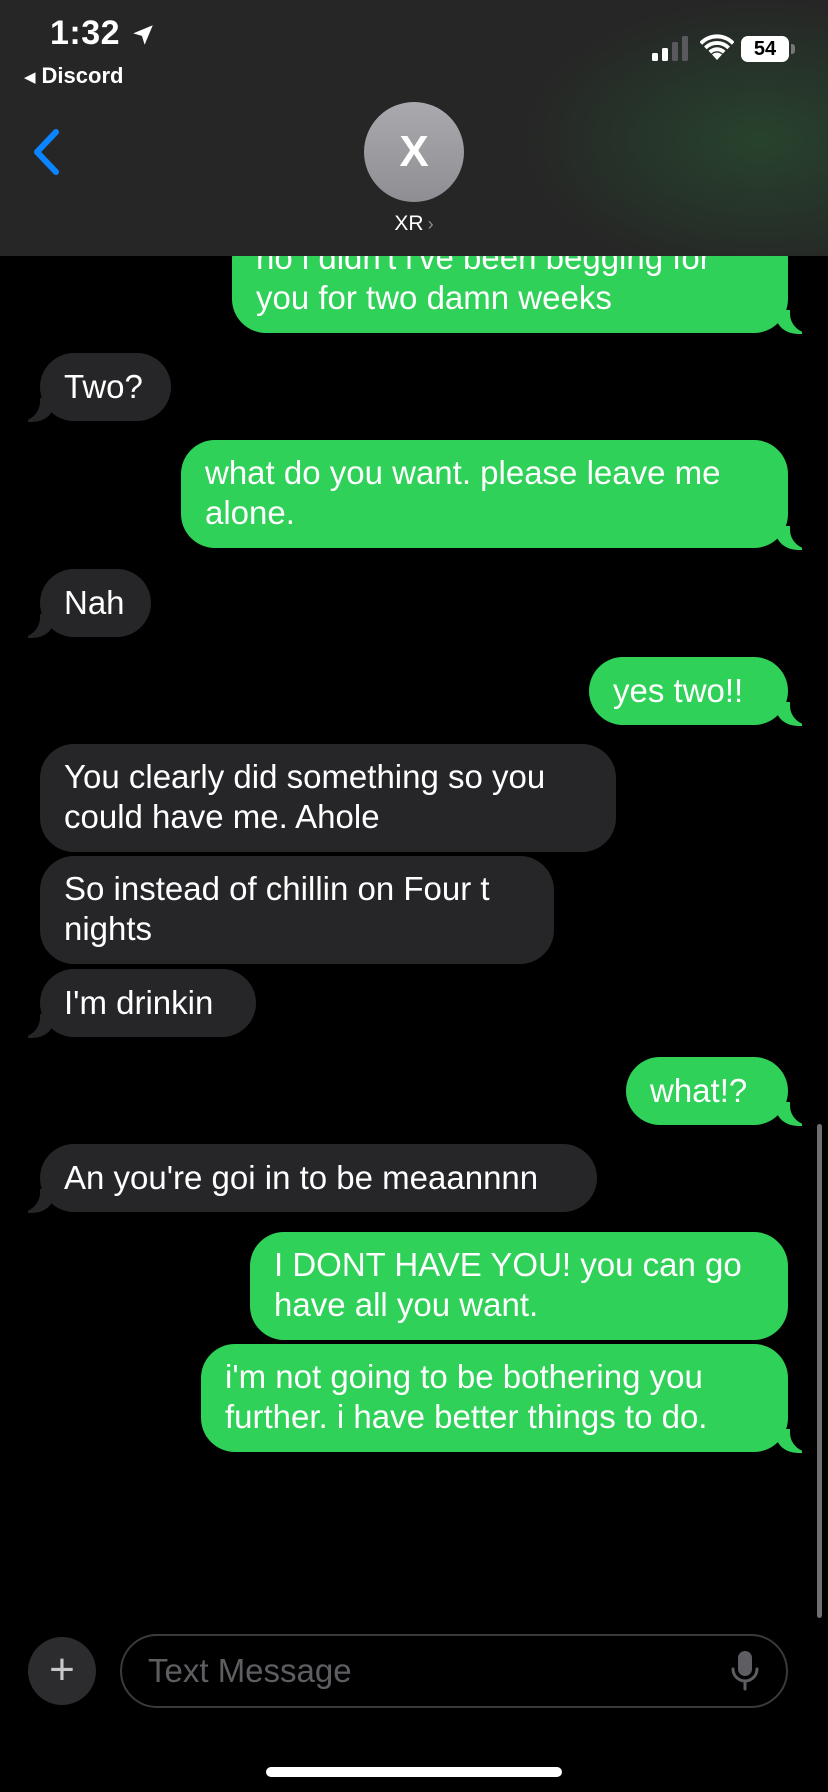 The image size is (828, 1792). What do you see at coordinates (85, 33) in the screenshot?
I see `status-time: 1:32` at bounding box center [85, 33].